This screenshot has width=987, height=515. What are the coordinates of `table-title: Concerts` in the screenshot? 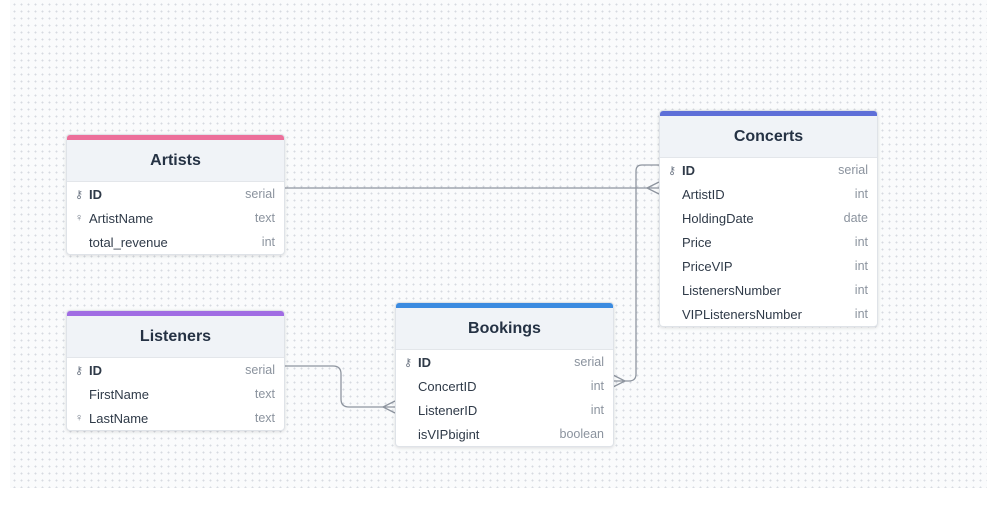 It's located at (768, 137).